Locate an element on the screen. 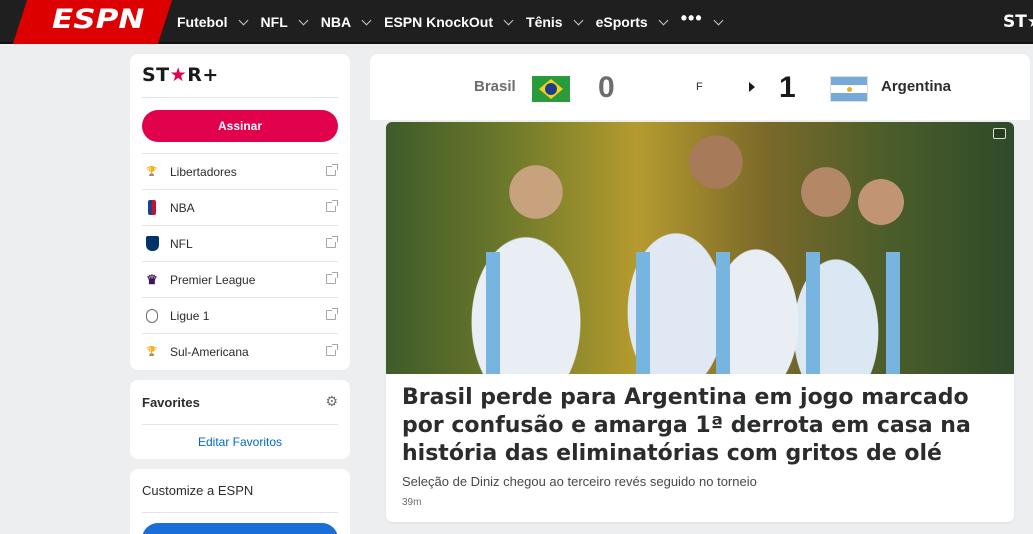 This screenshot has height=534, width=1033. starplus-logo-text: R+ is located at coordinates (203, 75).